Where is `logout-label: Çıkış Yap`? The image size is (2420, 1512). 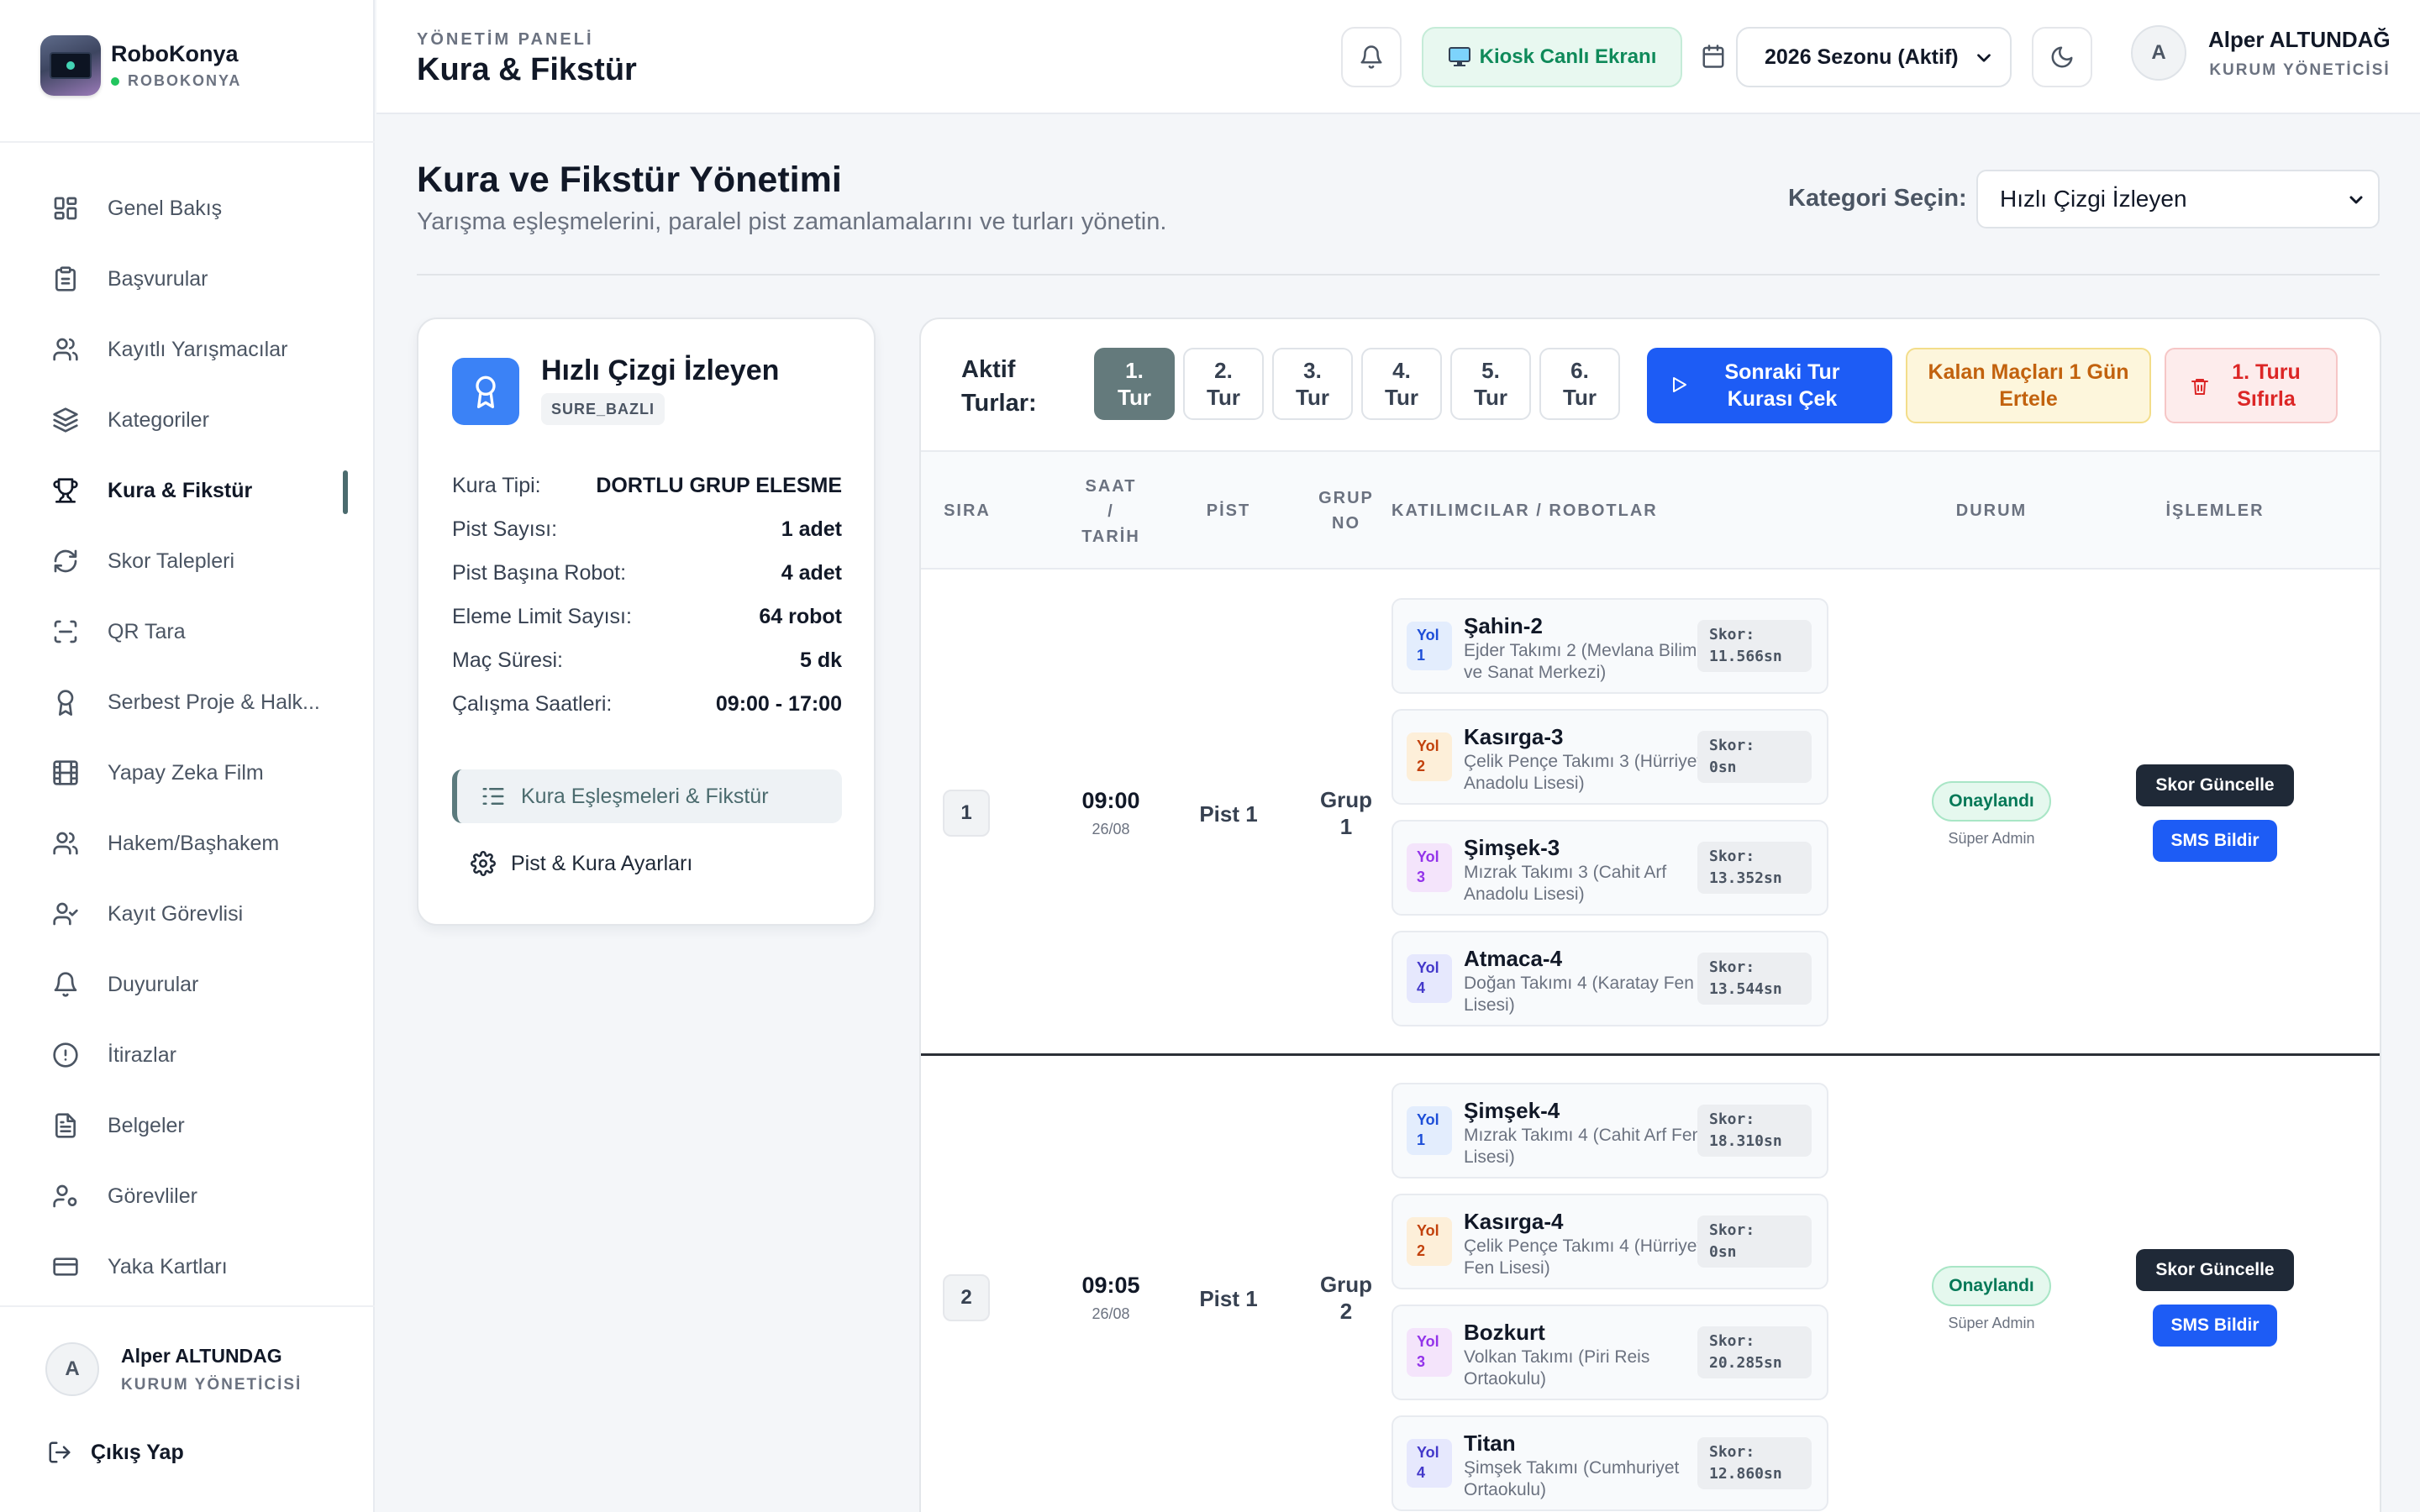
logout-label: Çıkış Yap is located at coordinates (138, 1452).